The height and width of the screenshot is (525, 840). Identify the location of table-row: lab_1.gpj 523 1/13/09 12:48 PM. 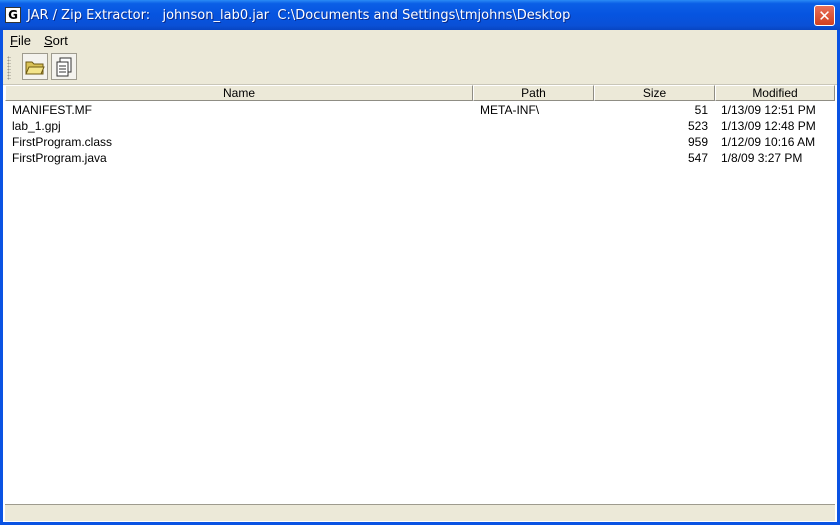
(420, 126).